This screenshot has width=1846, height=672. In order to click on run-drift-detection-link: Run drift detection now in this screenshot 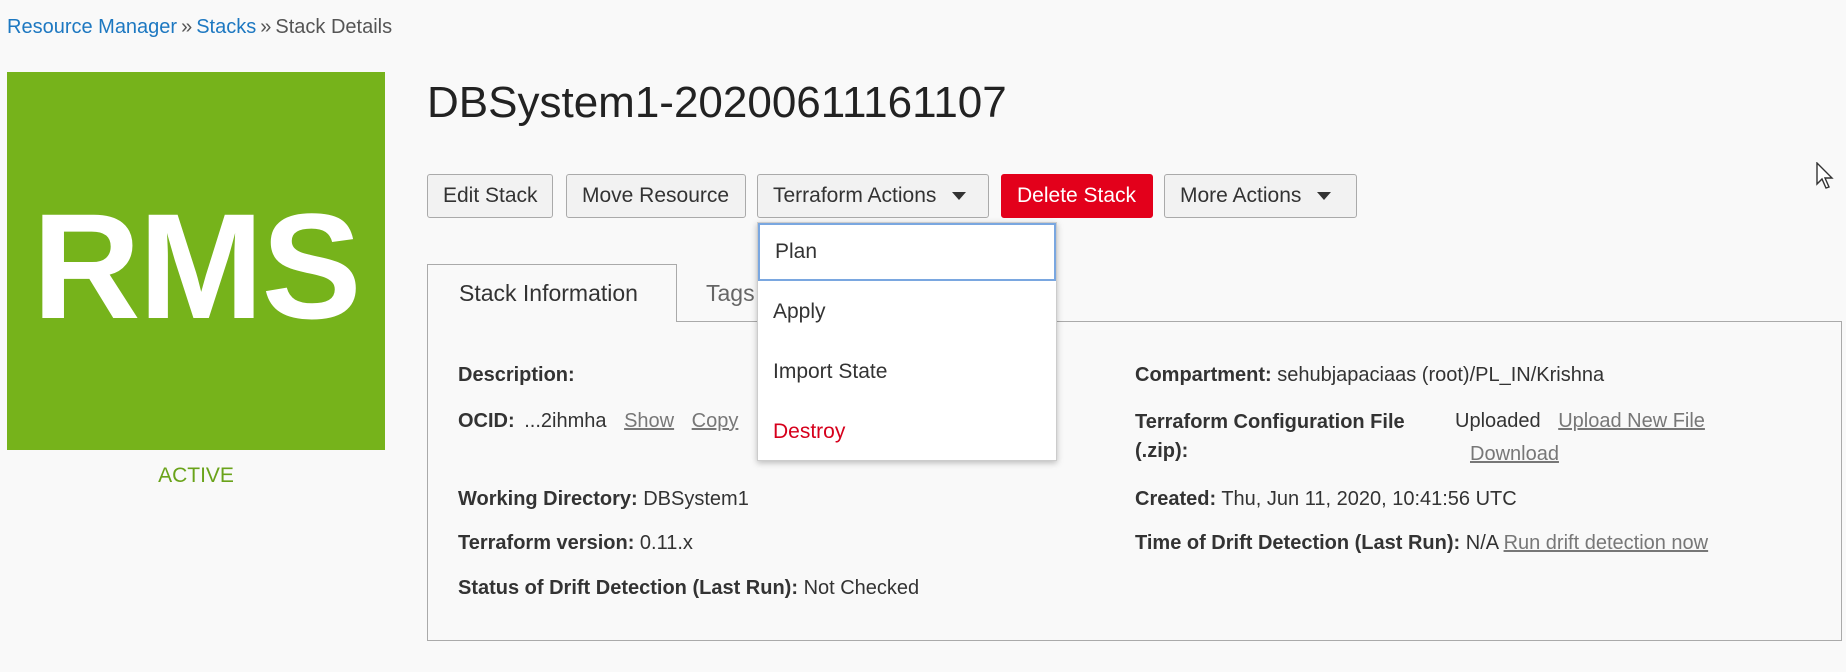, I will do `click(1606, 543)`.